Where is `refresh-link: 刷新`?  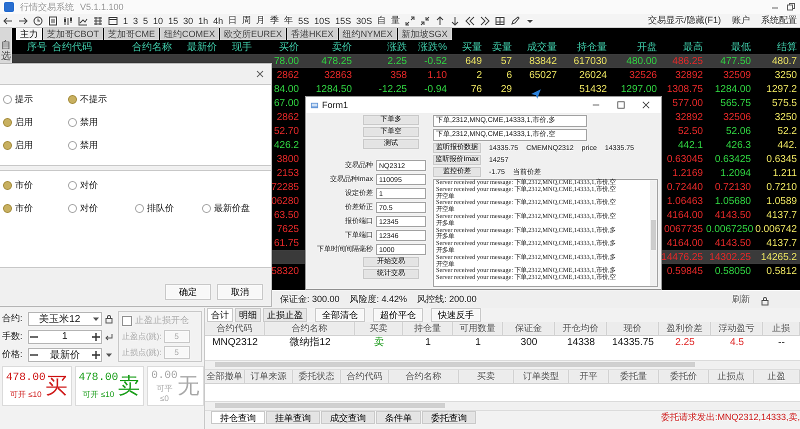
refresh-link: 刷新 is located at coordinates (741, 299).